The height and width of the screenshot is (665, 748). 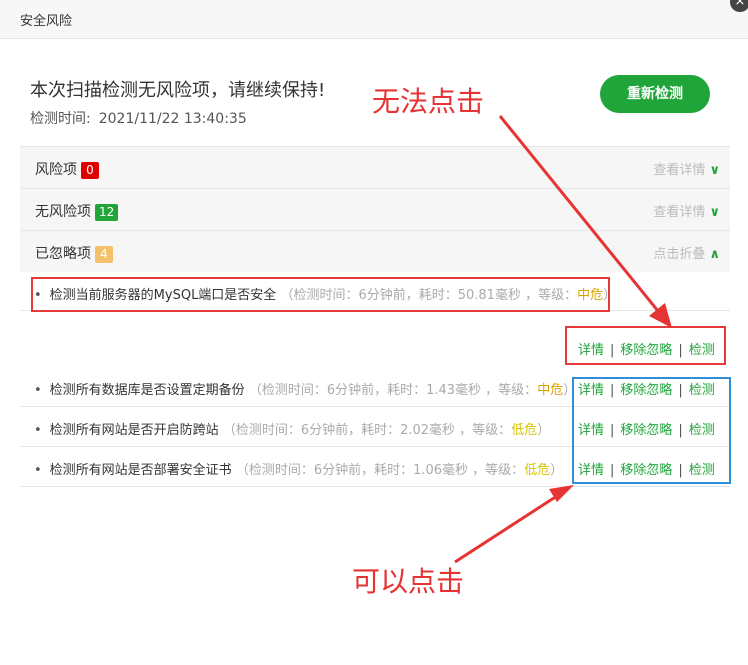 What do you see at coordinates (507, 528) in the screenshot?
I see `arrow-line-can` at bounding box center [507, 528].